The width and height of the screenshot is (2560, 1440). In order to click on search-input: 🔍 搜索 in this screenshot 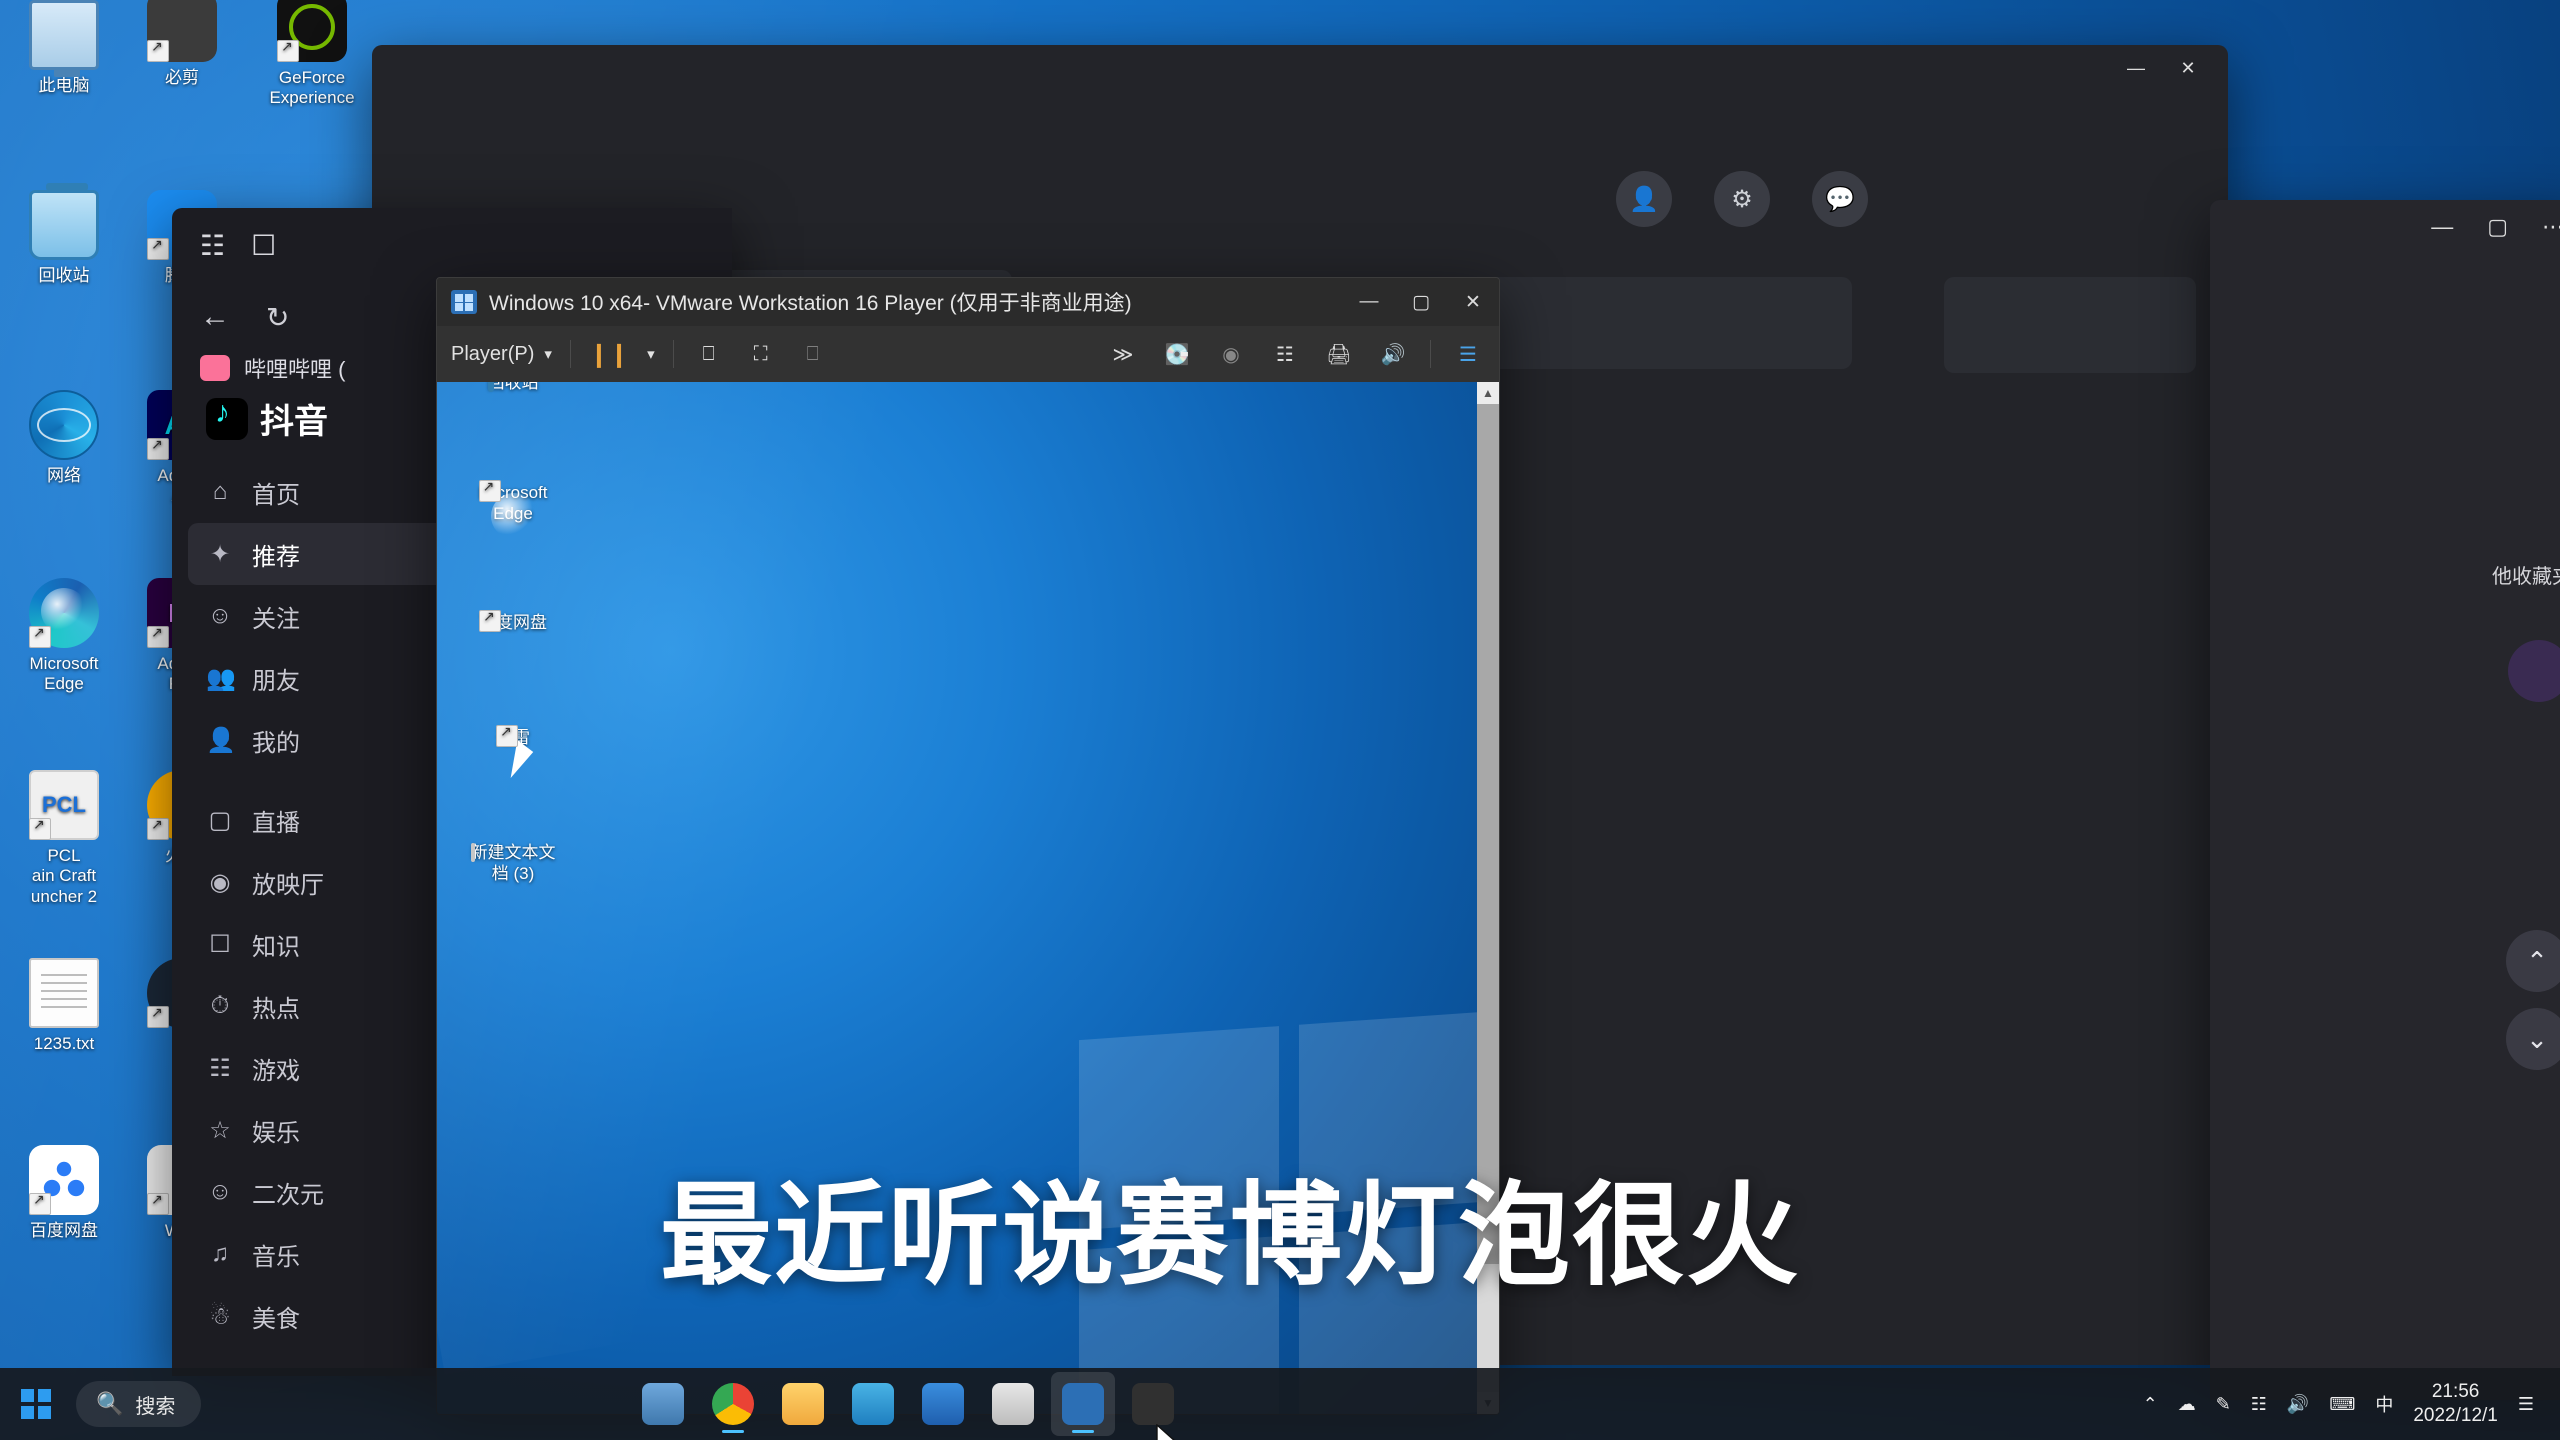, I will do `click(139, 1404)`.